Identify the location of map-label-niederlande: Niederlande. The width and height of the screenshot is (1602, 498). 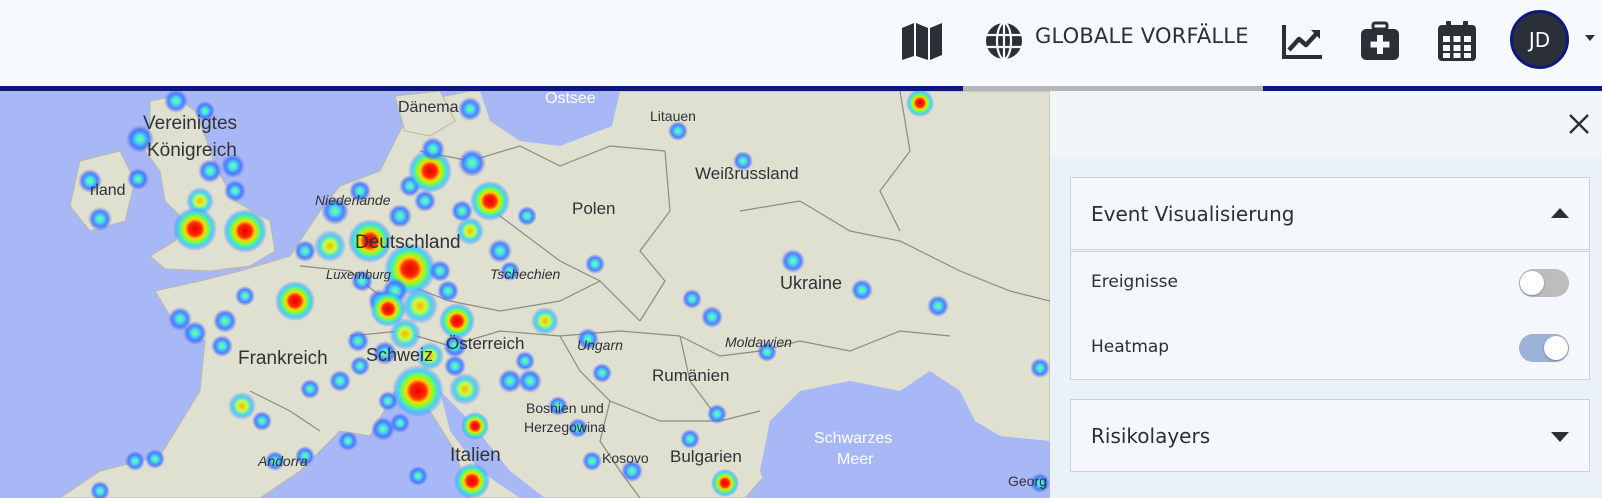
(353, 200).